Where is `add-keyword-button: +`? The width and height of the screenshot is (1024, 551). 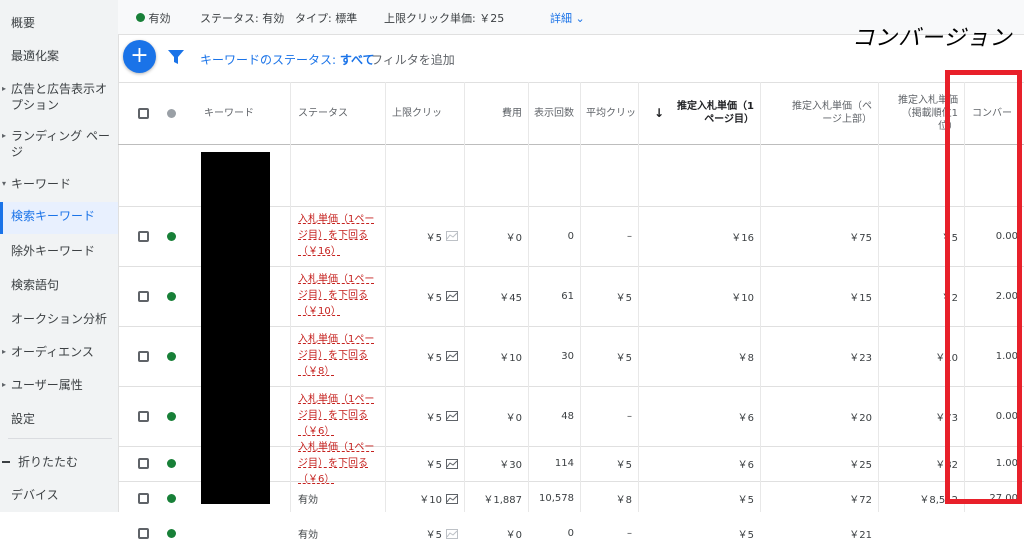
add-keyword-button: + is located at coordinates (139, 56).